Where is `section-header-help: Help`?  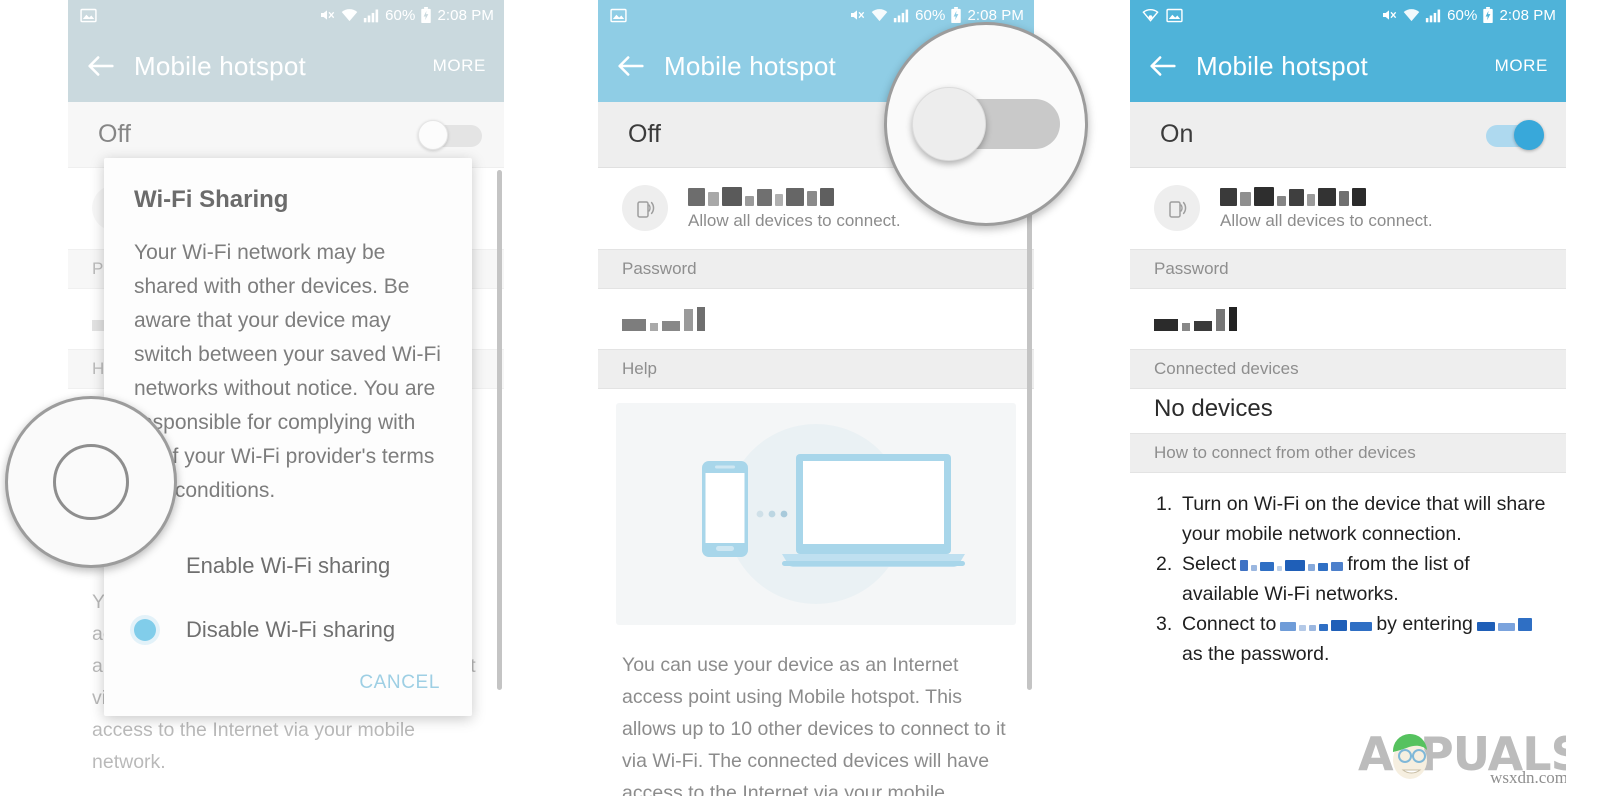 section-header-help: Help is located at coordinates (816, 369).